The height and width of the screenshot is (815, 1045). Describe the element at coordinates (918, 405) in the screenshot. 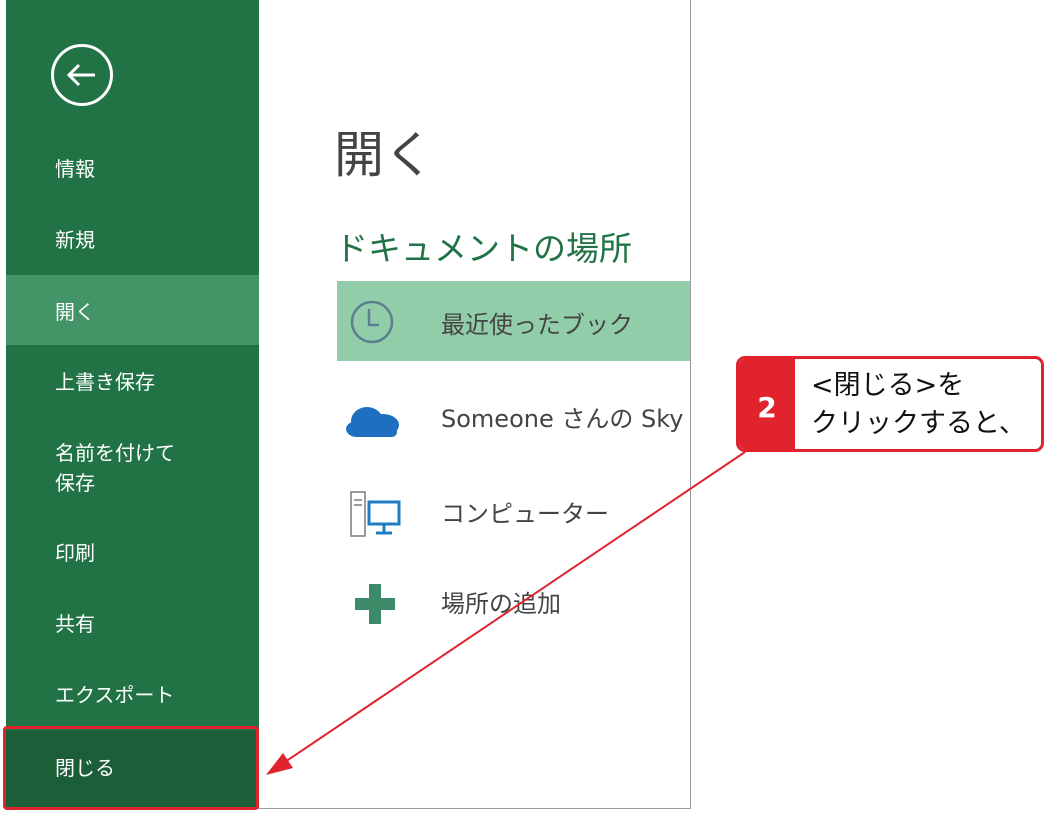

I see `callout-text: <閉じる>を クリックすると、` at that location.